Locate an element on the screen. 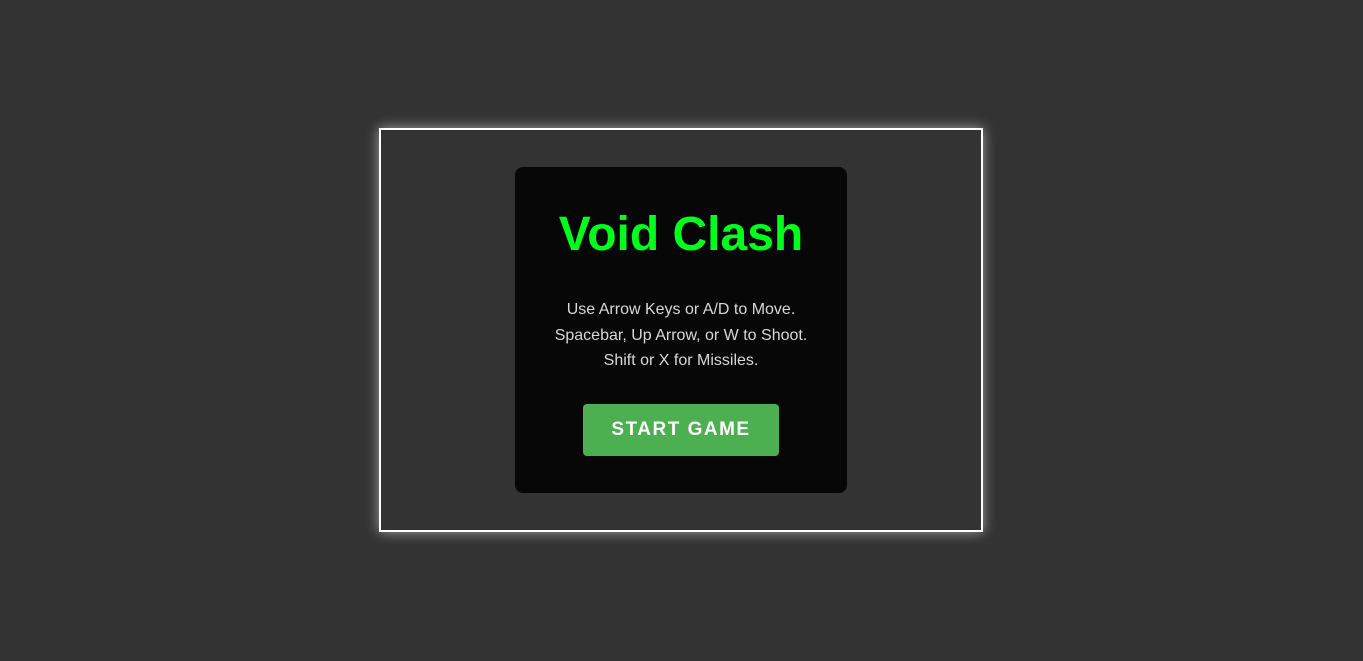 The image size is (1363, 661). game-title: Void Clash is located at coordinates (681, 234).